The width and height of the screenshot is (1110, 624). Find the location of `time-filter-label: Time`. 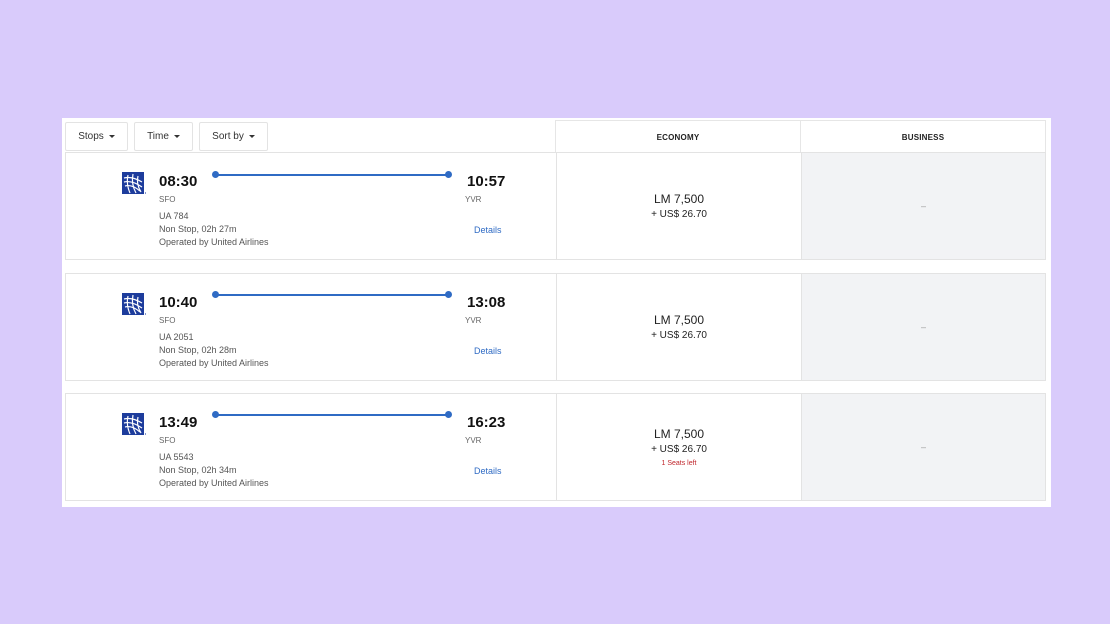

time-filter-label: Time is located at coordinates (158, 136).